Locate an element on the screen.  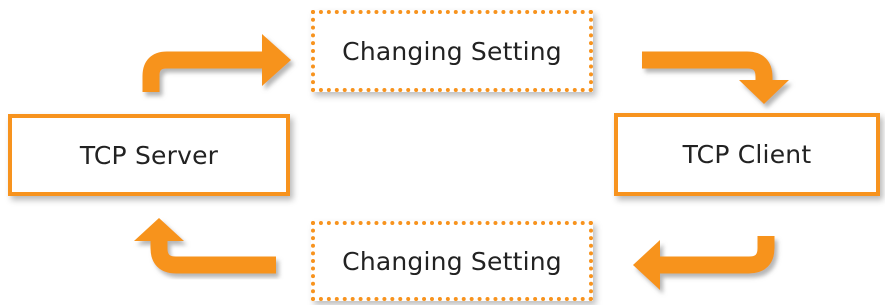
tcp-server-node: TCP Server is located at coordinates (149, 155).